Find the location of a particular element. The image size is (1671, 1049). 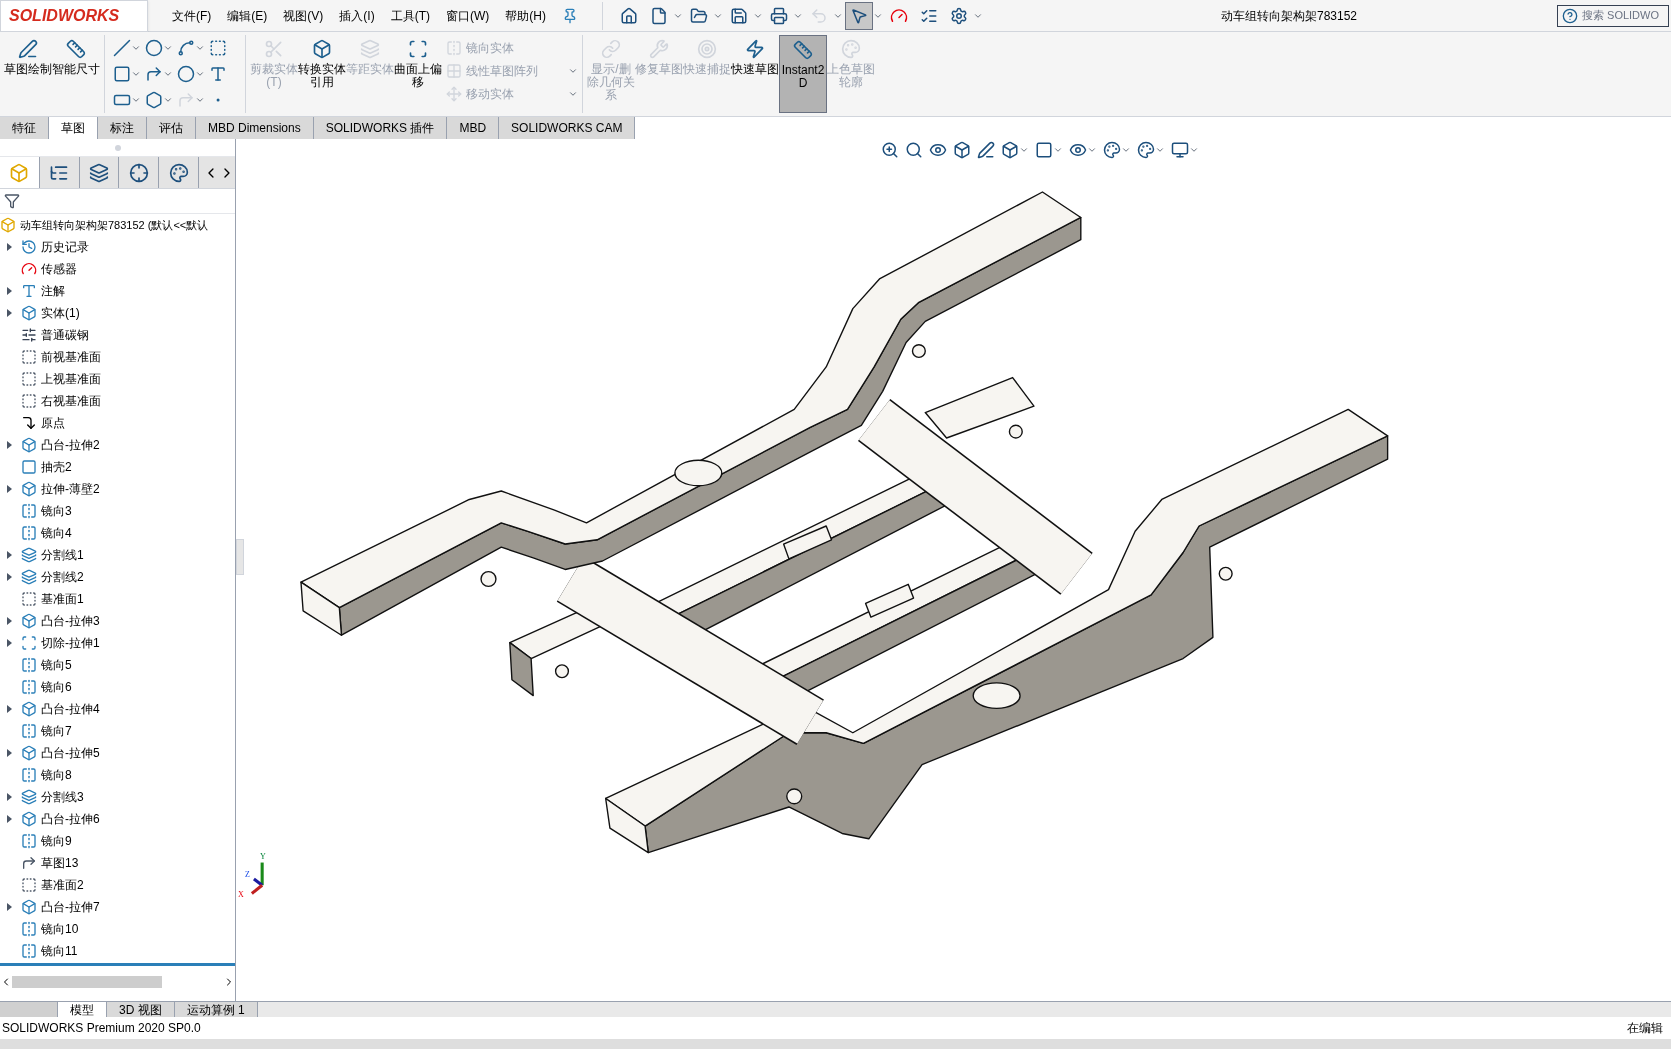

tree-item-label: 镜向4 is located at coordinates (56, 533).